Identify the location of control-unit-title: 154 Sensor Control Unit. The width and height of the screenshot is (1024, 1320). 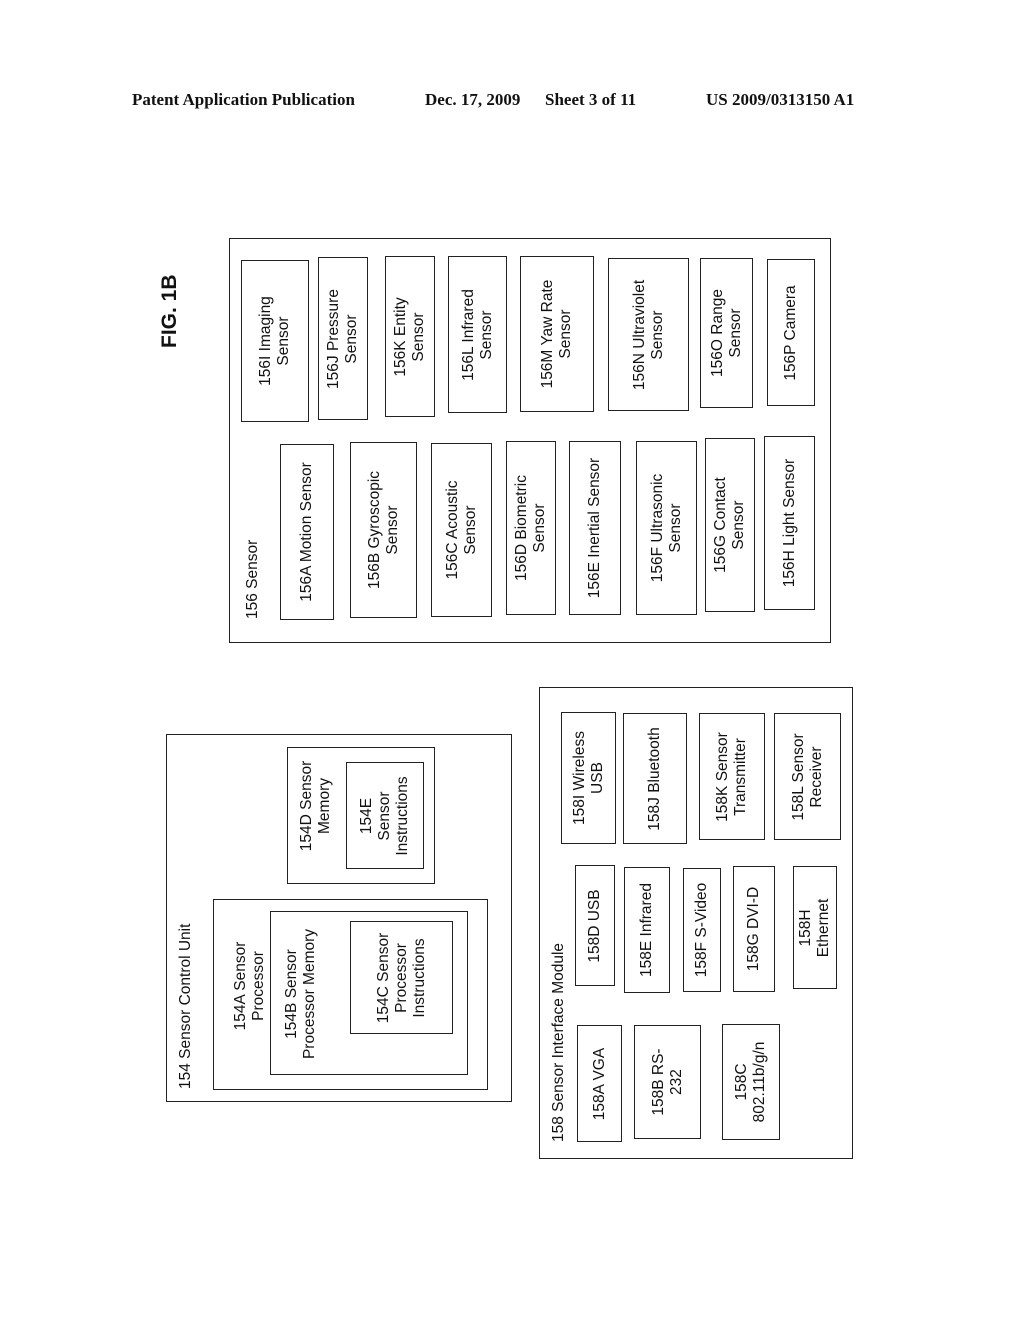
(185, 1006).